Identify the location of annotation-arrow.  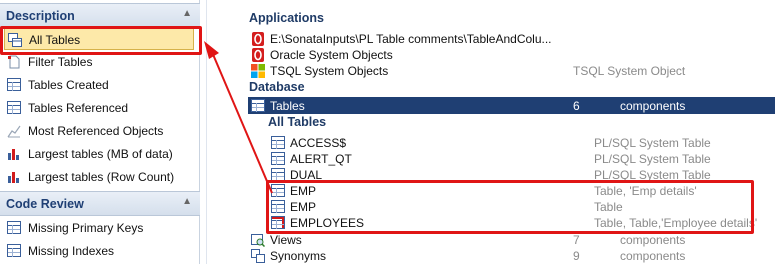
(238, 117).